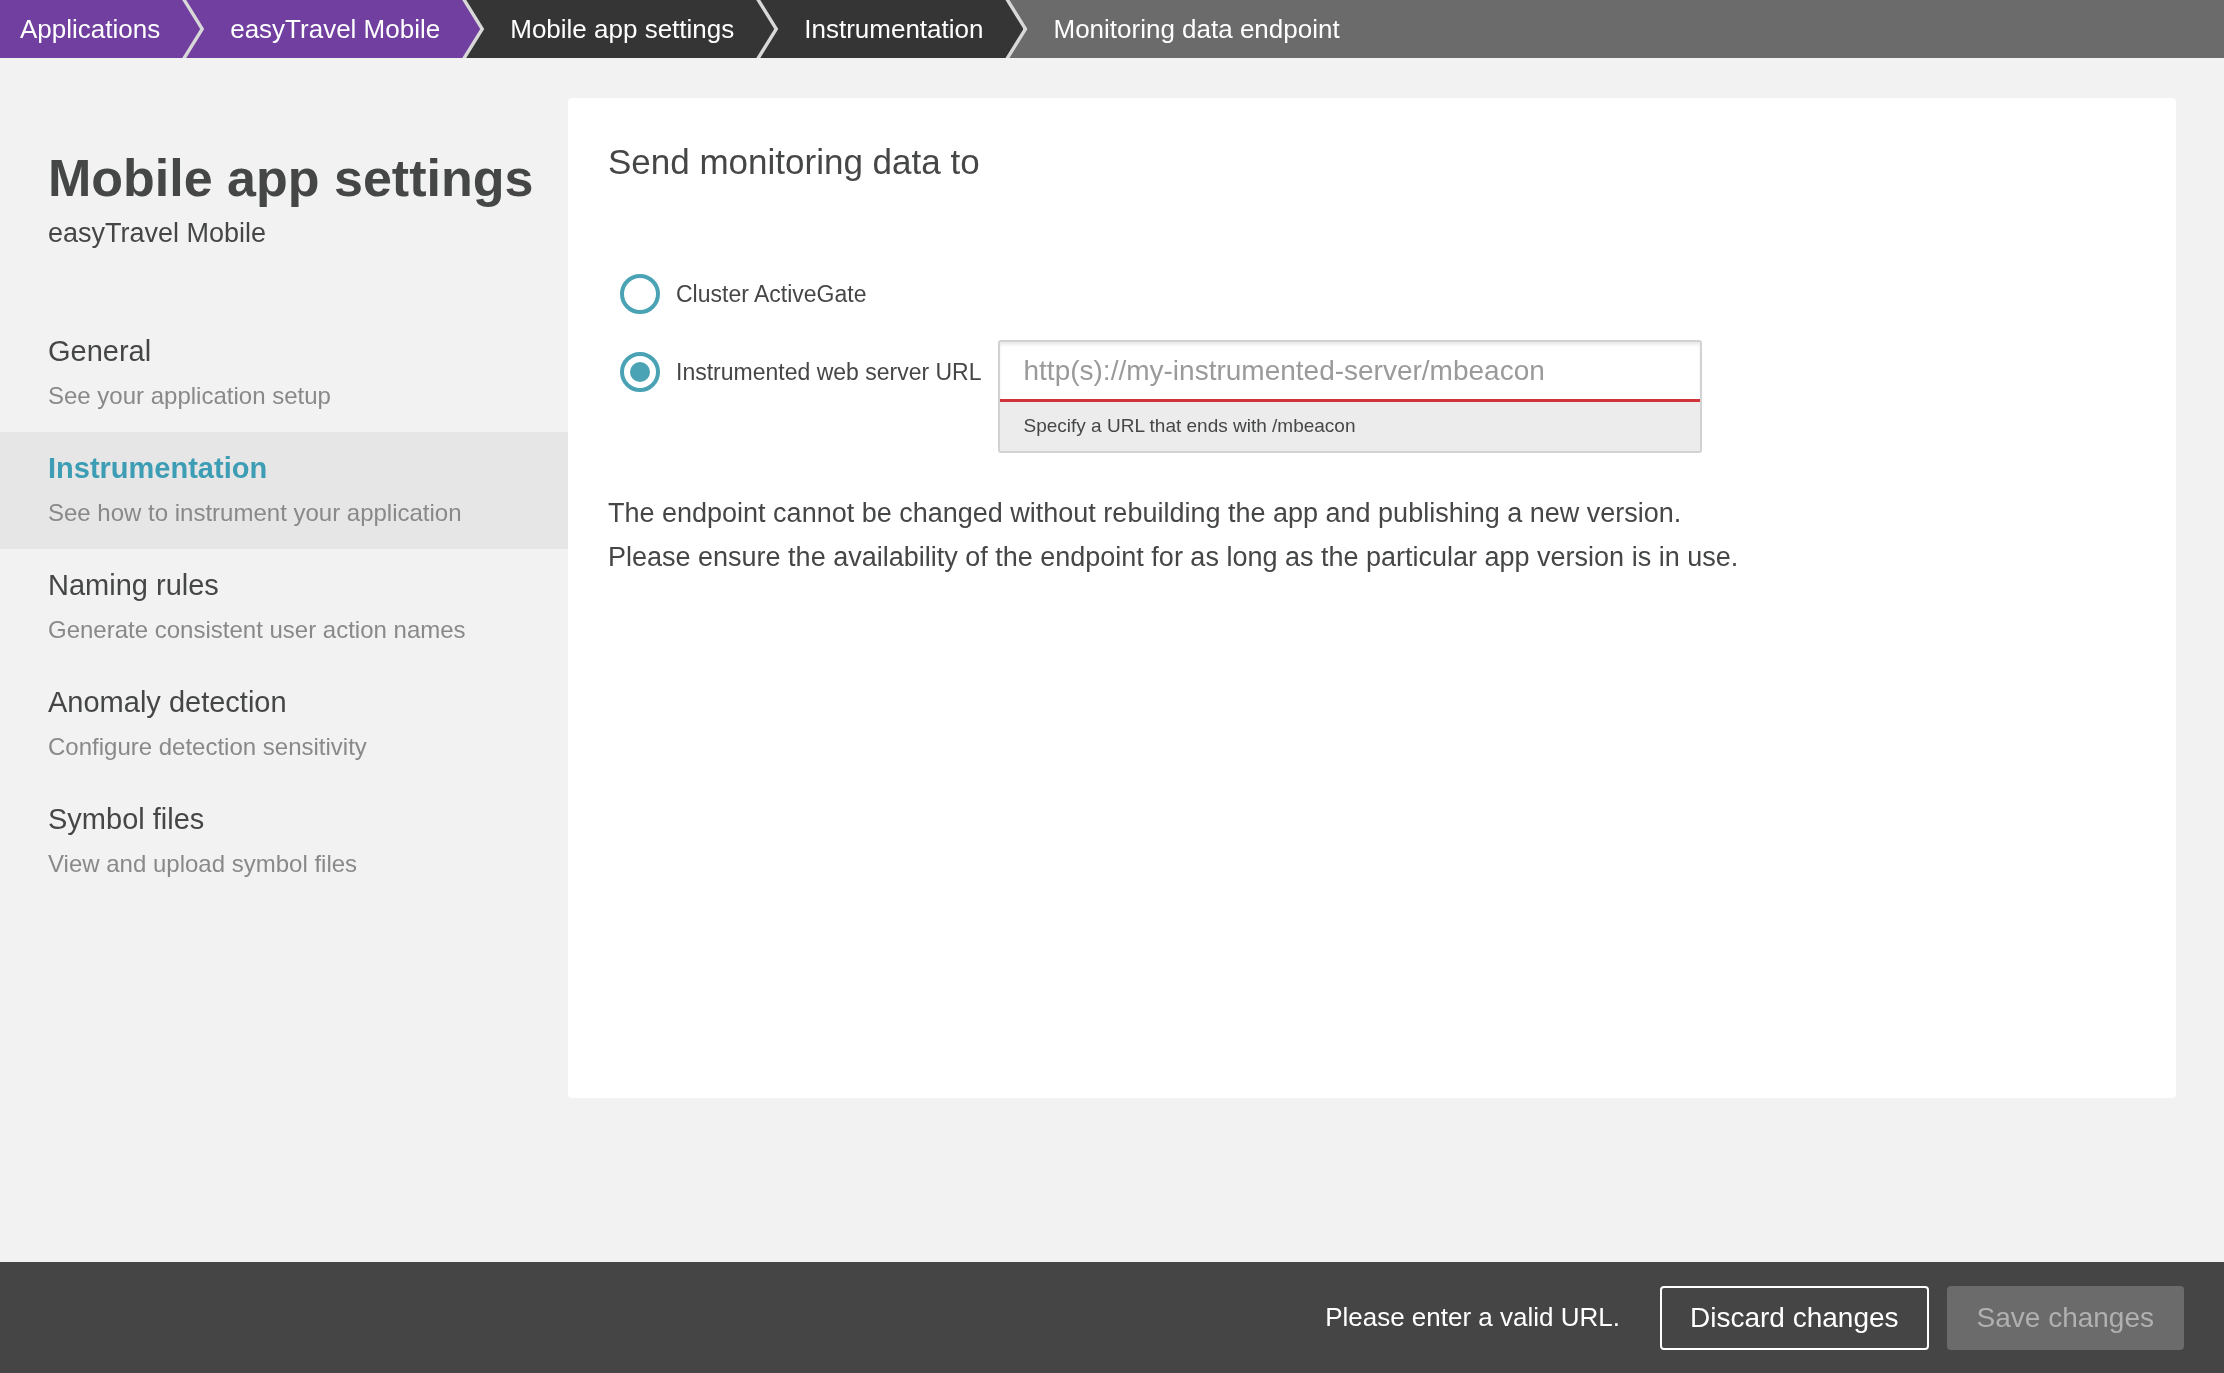  Describe the element at coordinates (190, 396) in the screenshot. I see `sidebar-item-description: See your application setup` at that location.